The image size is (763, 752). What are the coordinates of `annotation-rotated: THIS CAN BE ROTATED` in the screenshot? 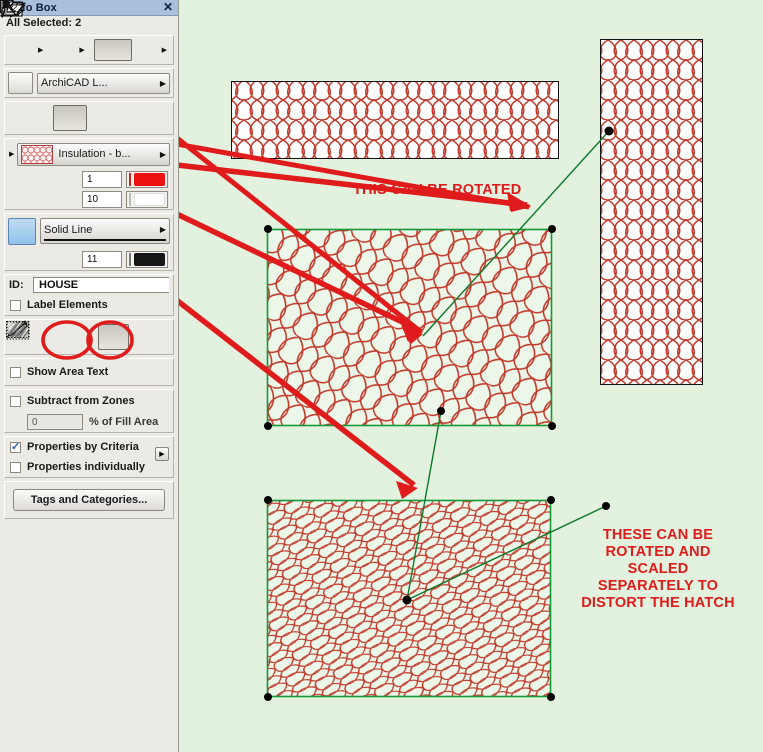 It's located at (437, 190).